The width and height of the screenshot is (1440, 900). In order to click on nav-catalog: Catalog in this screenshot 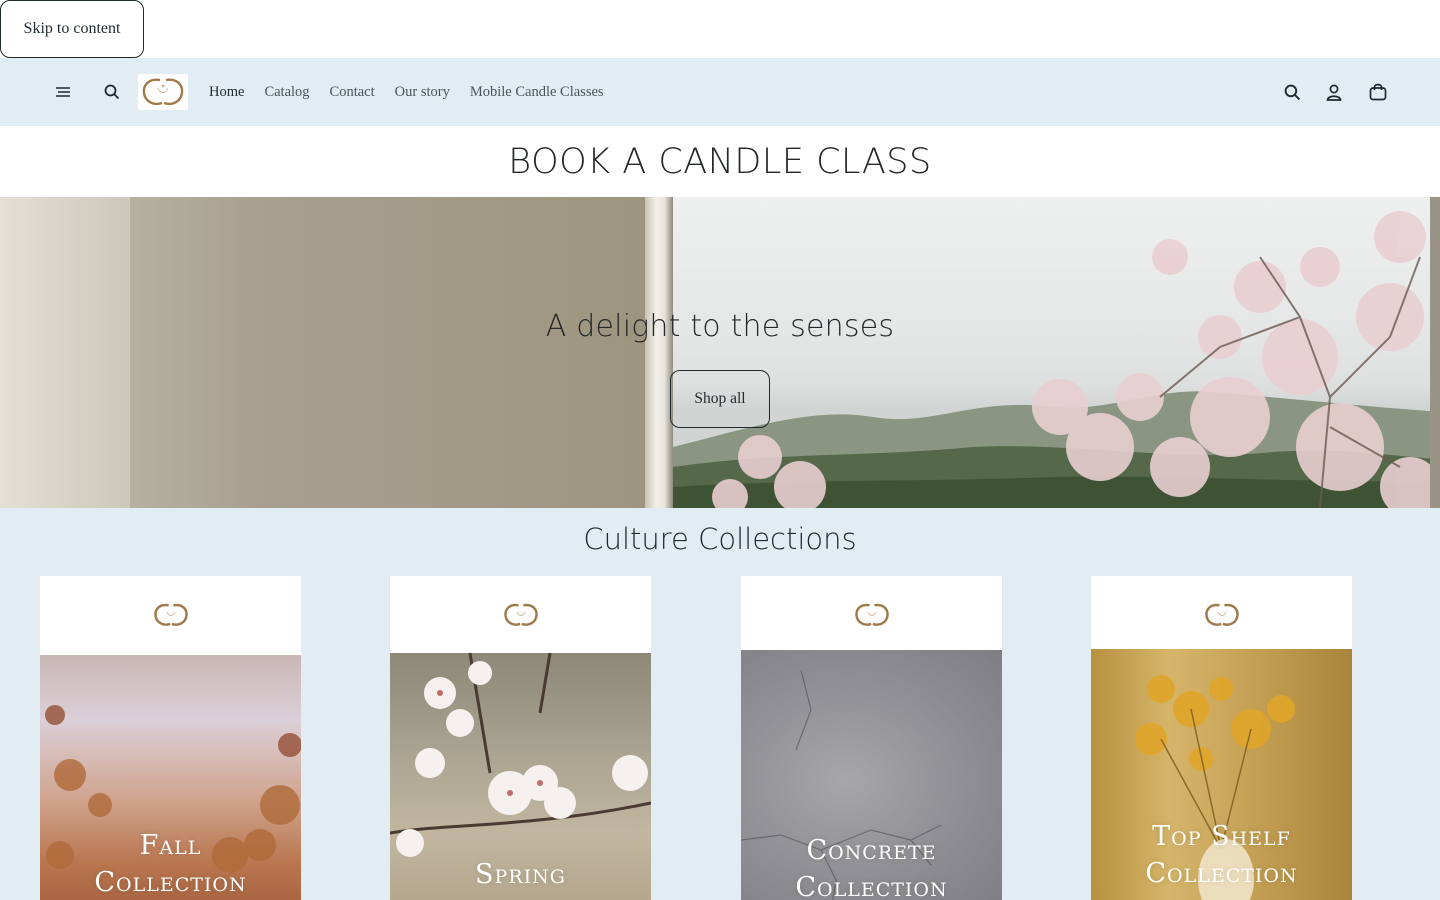, I will do `click(286, 92)`.